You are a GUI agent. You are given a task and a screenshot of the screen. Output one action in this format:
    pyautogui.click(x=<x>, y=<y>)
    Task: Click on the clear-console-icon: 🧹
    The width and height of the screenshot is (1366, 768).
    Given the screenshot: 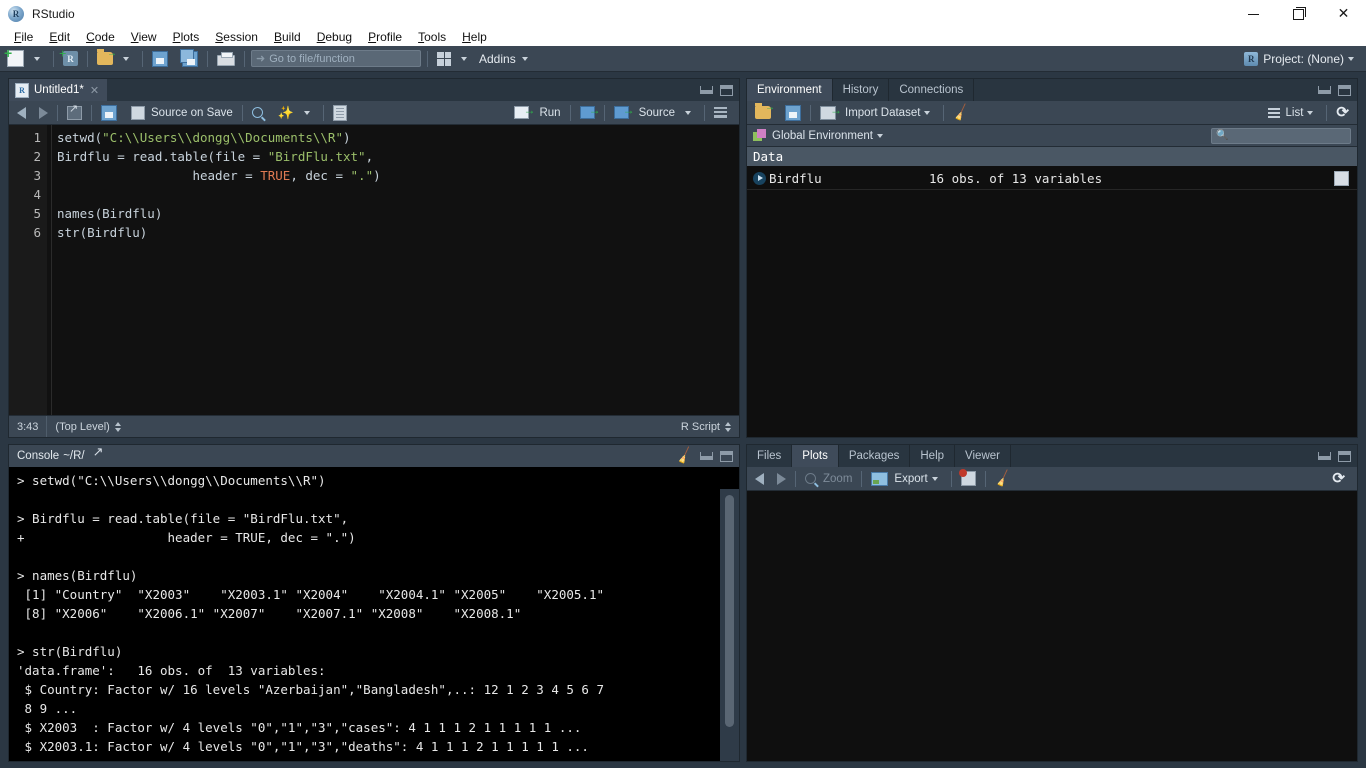 What is the action you would take?
    pyautogui.click(x=685, y=456)
    